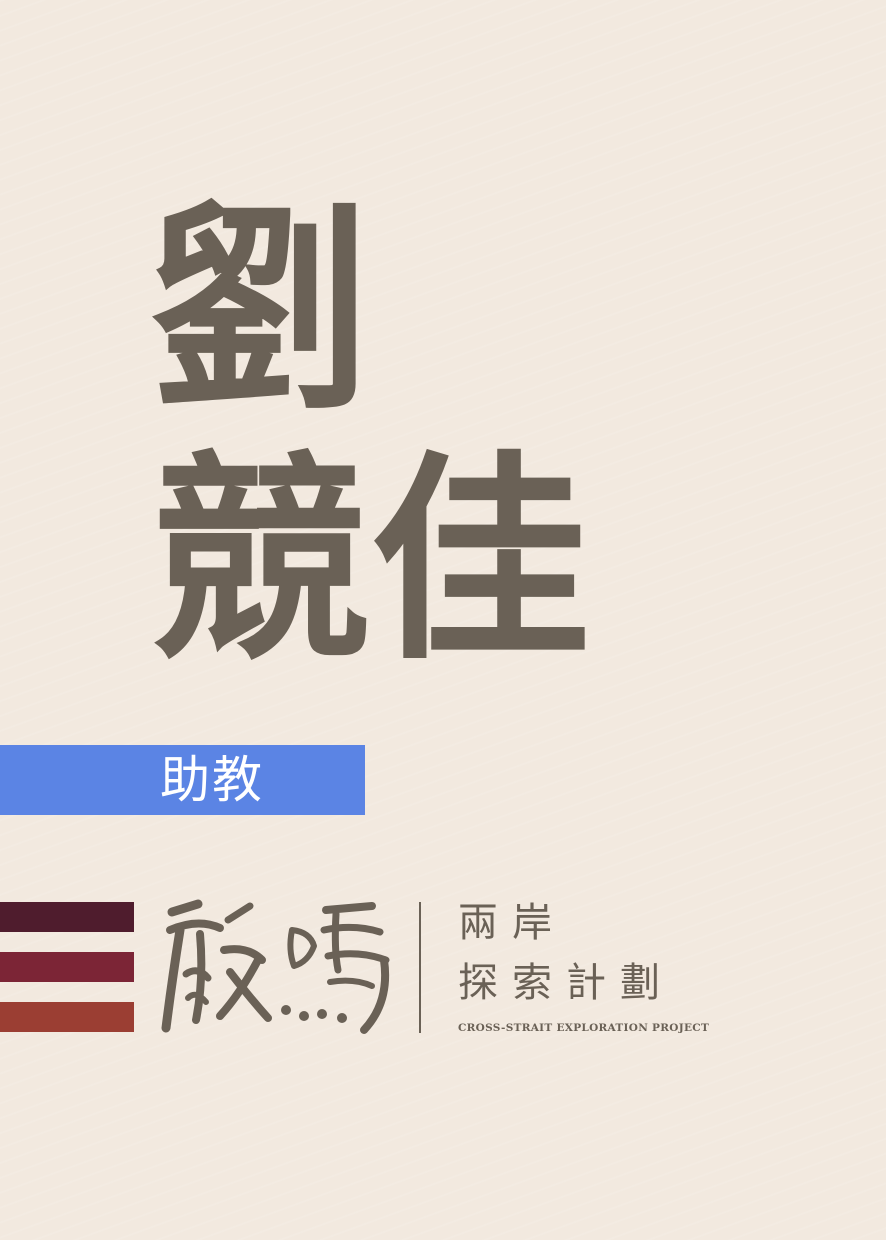 The image size is (886, 1240). I want to click on brand-stripe-top, so click(67, 917).